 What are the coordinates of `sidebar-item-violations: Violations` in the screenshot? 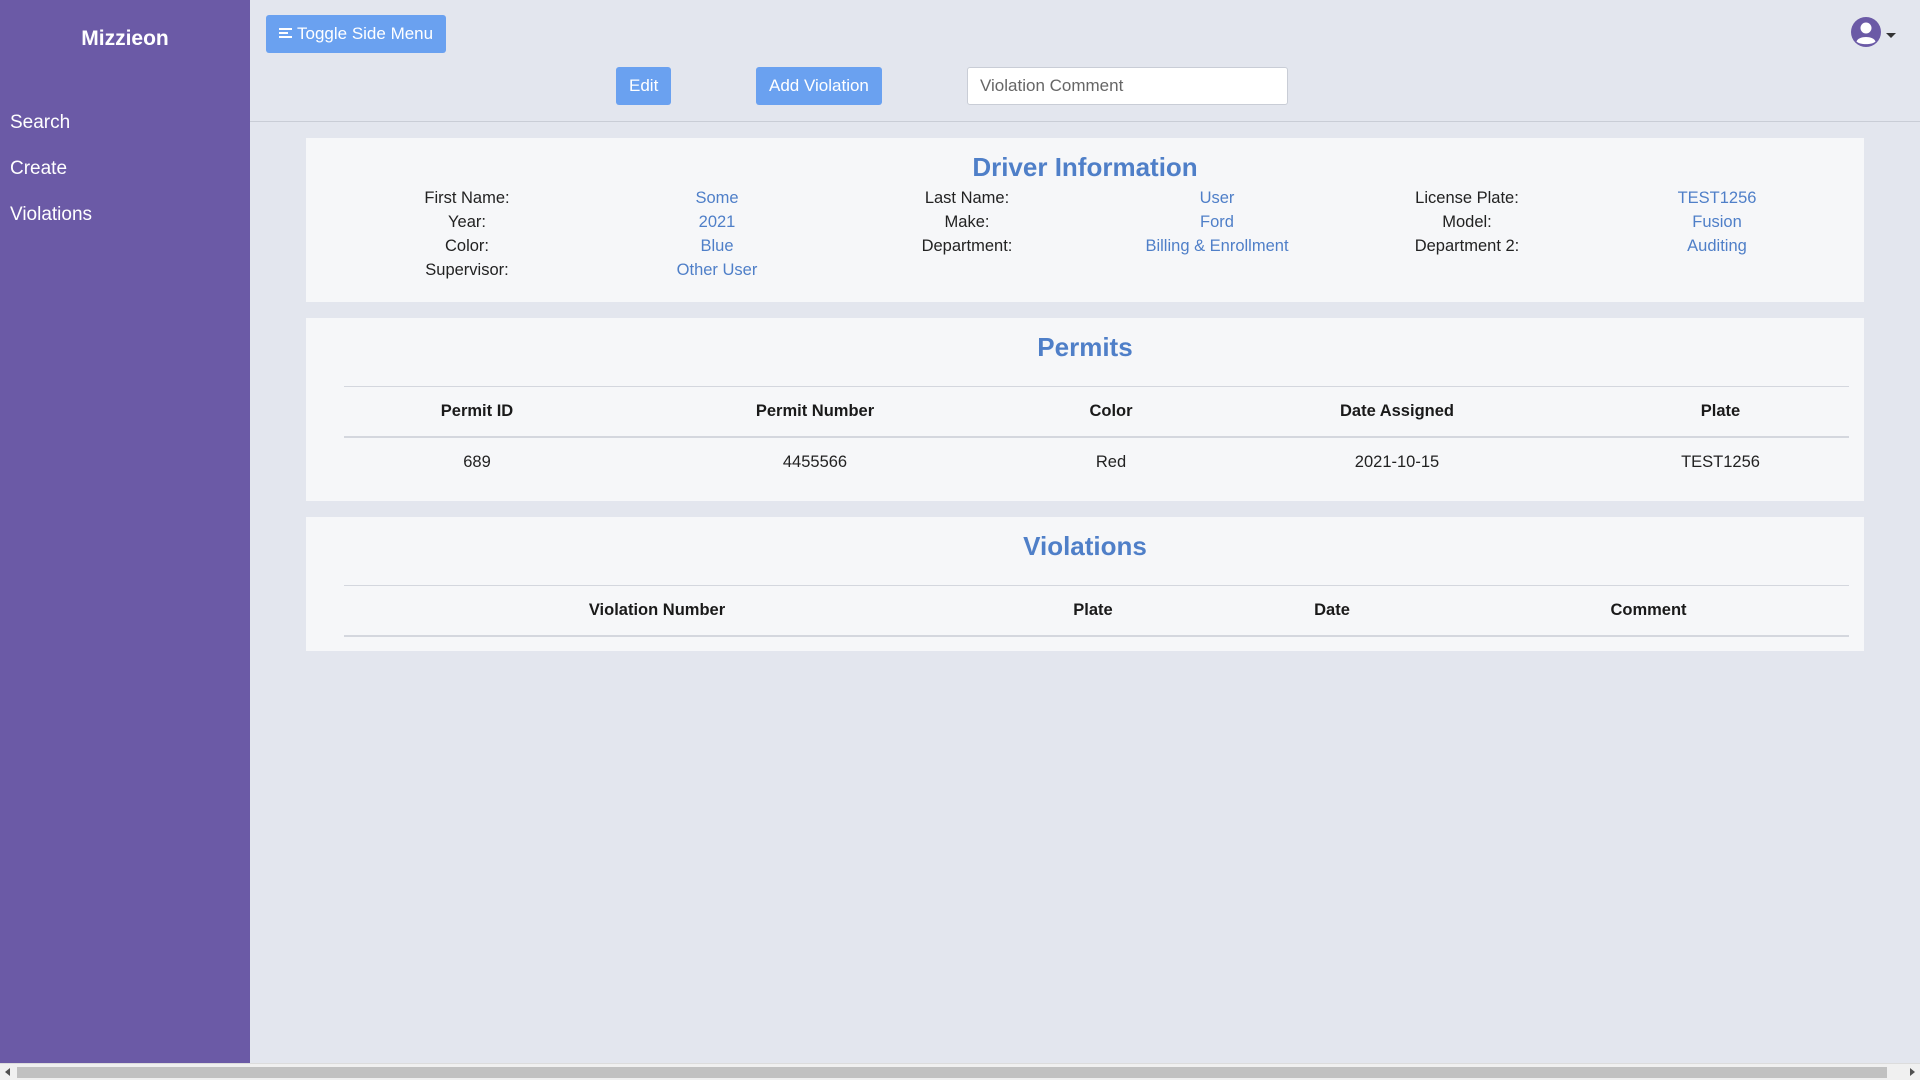 It's located at (125, 215).